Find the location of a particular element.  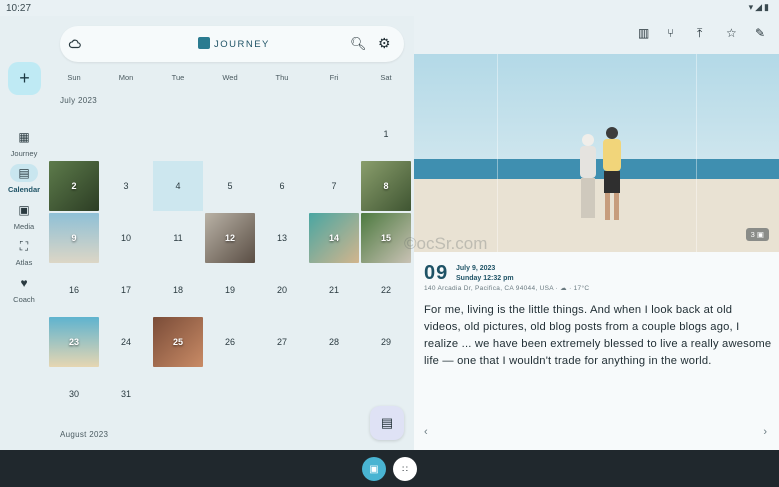

calendar-day: 28 is located at coordinates (334, 342).